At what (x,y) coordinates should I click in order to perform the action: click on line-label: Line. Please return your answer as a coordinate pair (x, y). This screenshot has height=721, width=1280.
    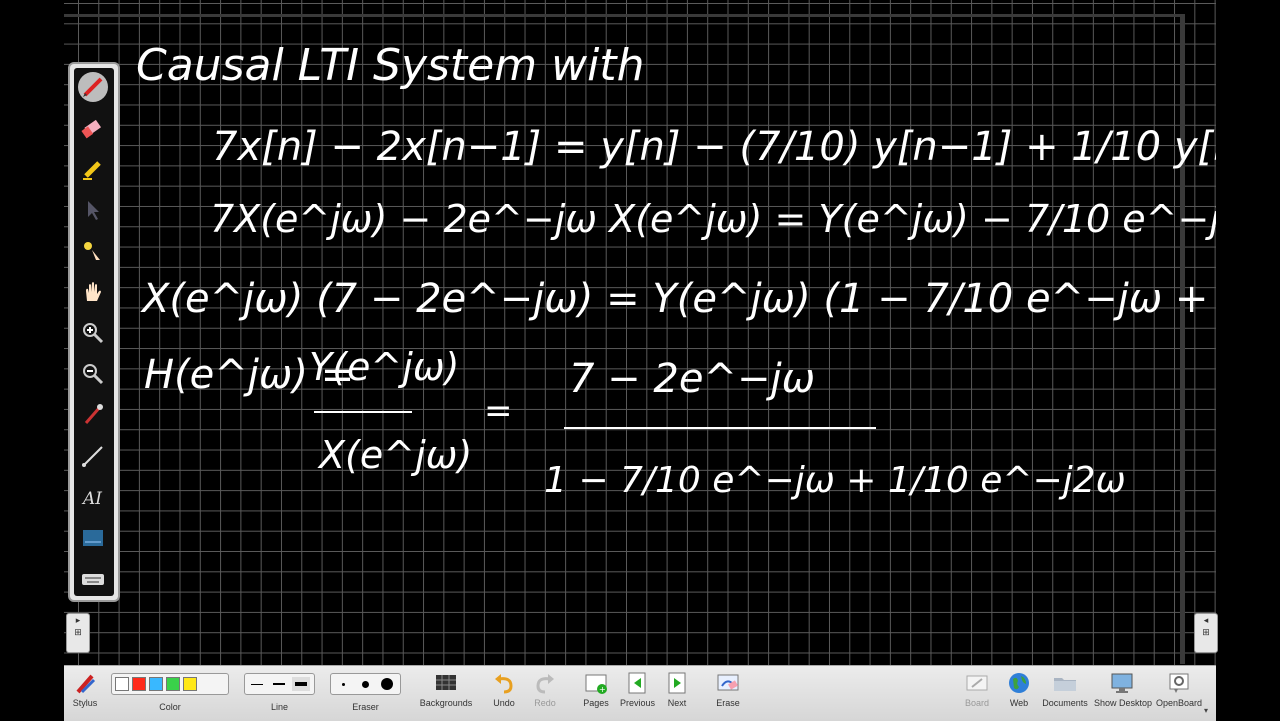
    Looking at the image, I should click on (279, 707).